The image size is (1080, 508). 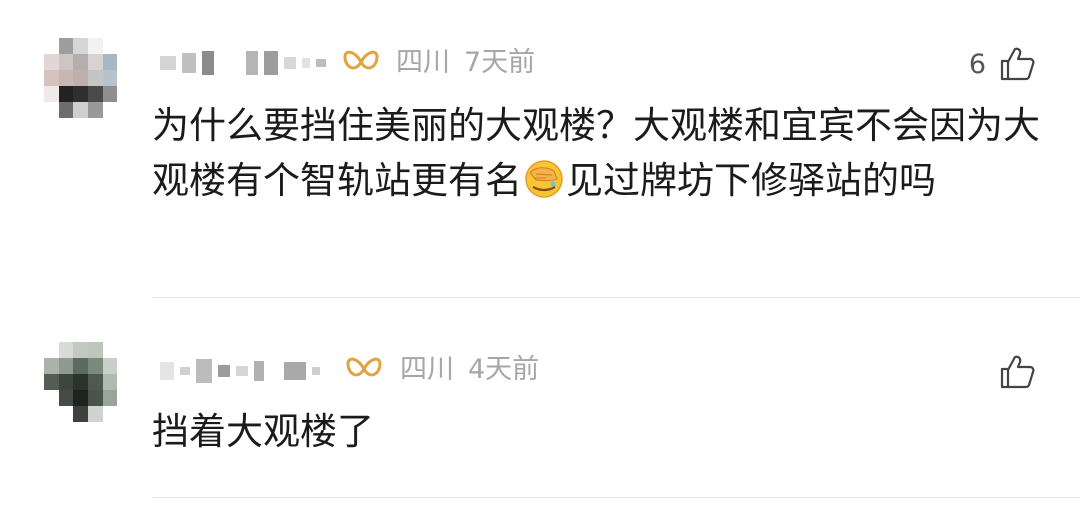 What do you see at coordinates (977, 64) in the screenshot?
I see `like-count: 6` at bounding box center [977, 64].